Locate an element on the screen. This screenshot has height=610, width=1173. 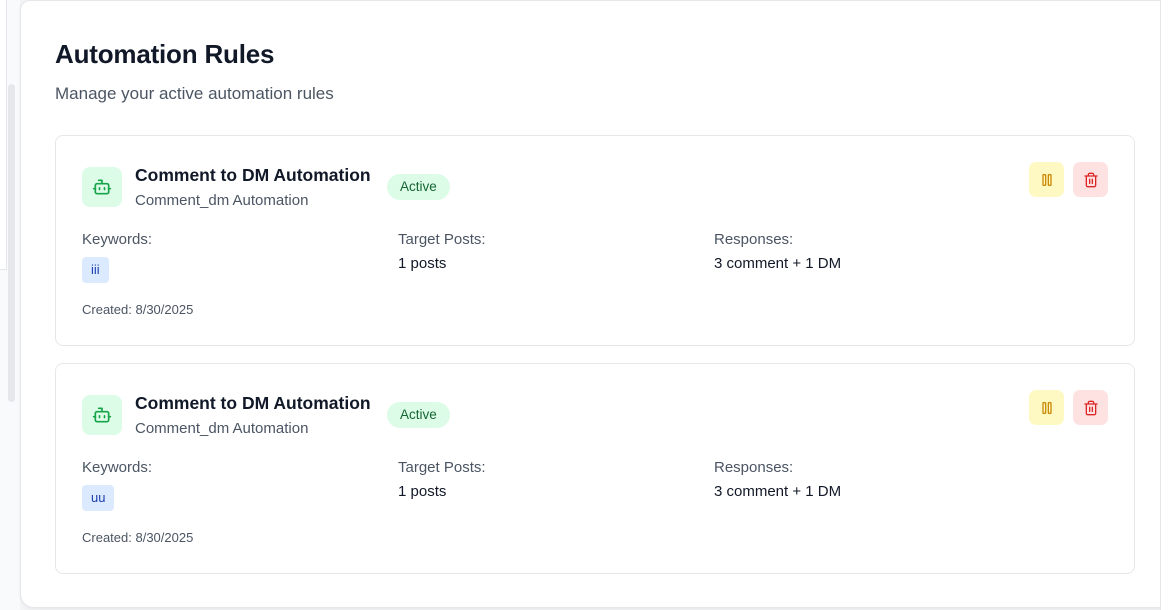
page-subtitle: Manage your active automation rules is located at coordinates (194, 93).